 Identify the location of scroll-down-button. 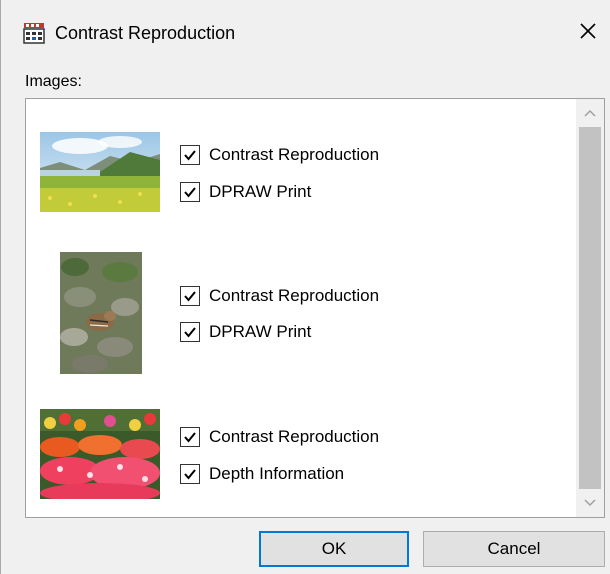
(590, 503).